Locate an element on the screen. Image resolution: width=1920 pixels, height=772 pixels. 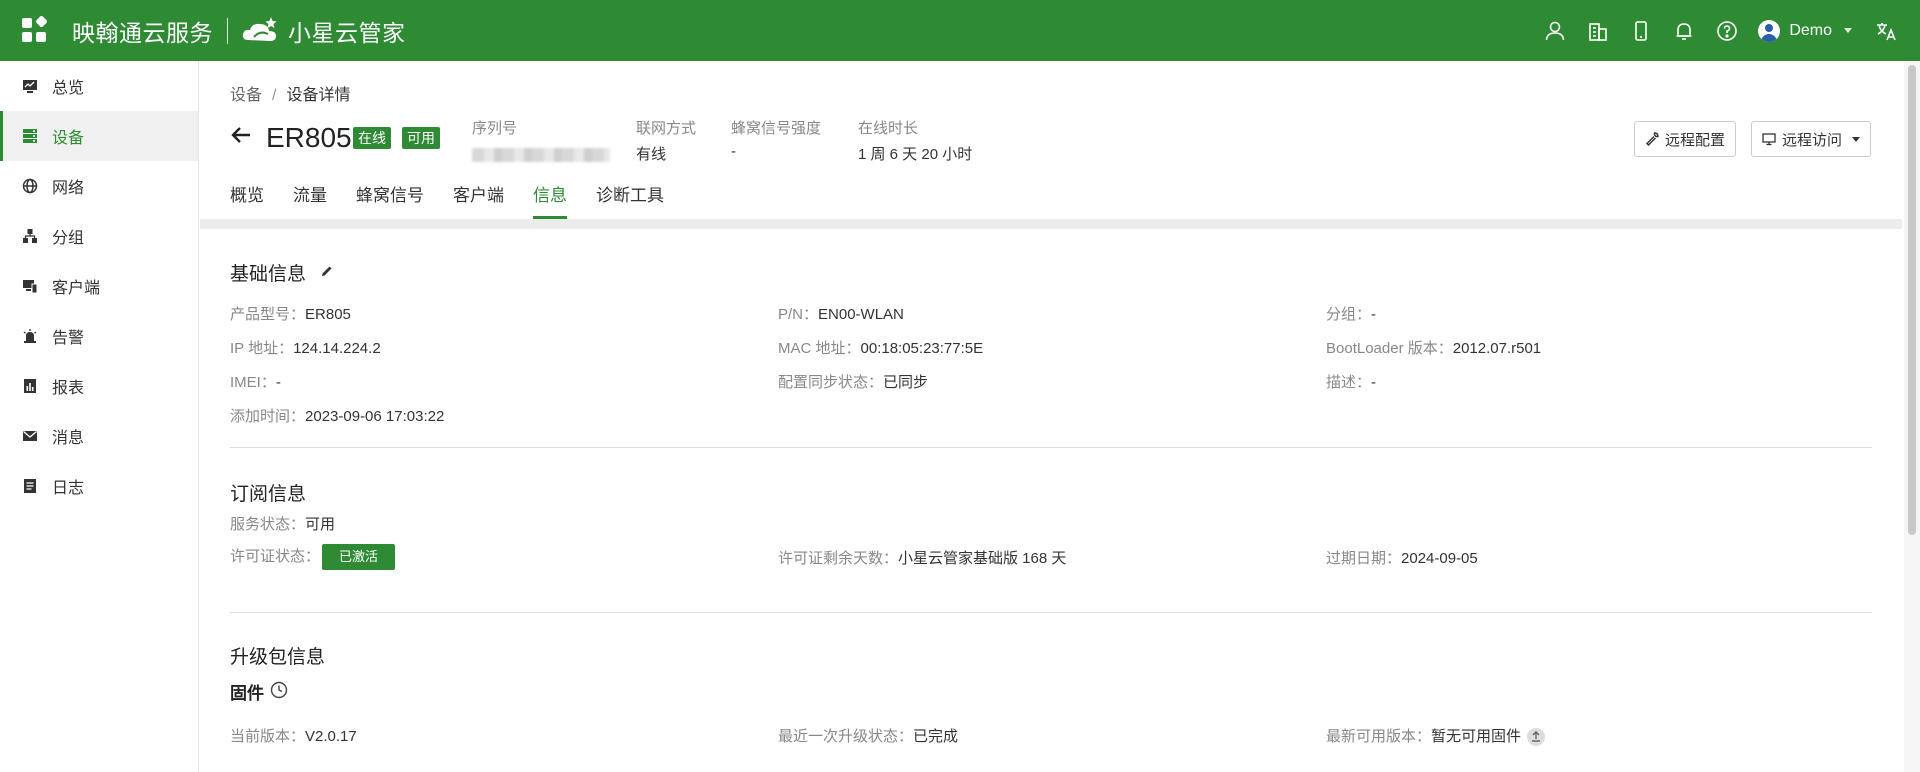
user-name: Demo is located at coordinates (1810, 31).